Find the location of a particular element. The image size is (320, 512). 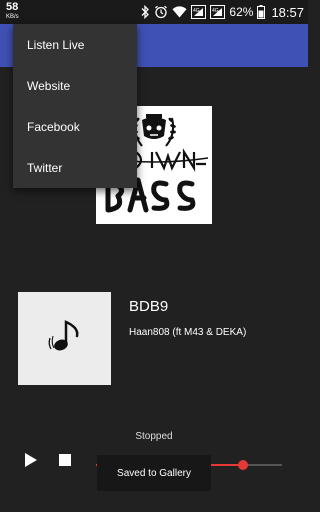

menu-item-facebook: Facebook is located at coordinates (75, 126).